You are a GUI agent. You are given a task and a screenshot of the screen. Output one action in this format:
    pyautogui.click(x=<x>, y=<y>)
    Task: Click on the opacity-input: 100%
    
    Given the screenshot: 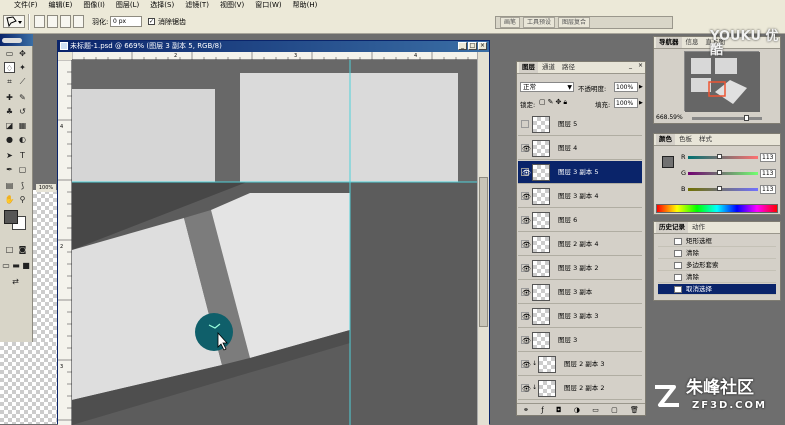 What is the action you would take?
    pyautogui.click(x=626, y=87)
    